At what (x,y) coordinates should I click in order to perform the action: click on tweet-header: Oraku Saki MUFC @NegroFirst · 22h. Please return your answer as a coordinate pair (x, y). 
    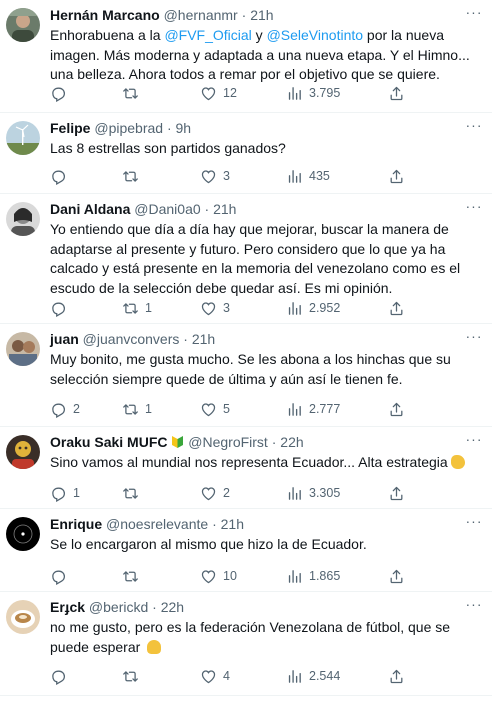
    Looking at the image, I should click on (256, 442).